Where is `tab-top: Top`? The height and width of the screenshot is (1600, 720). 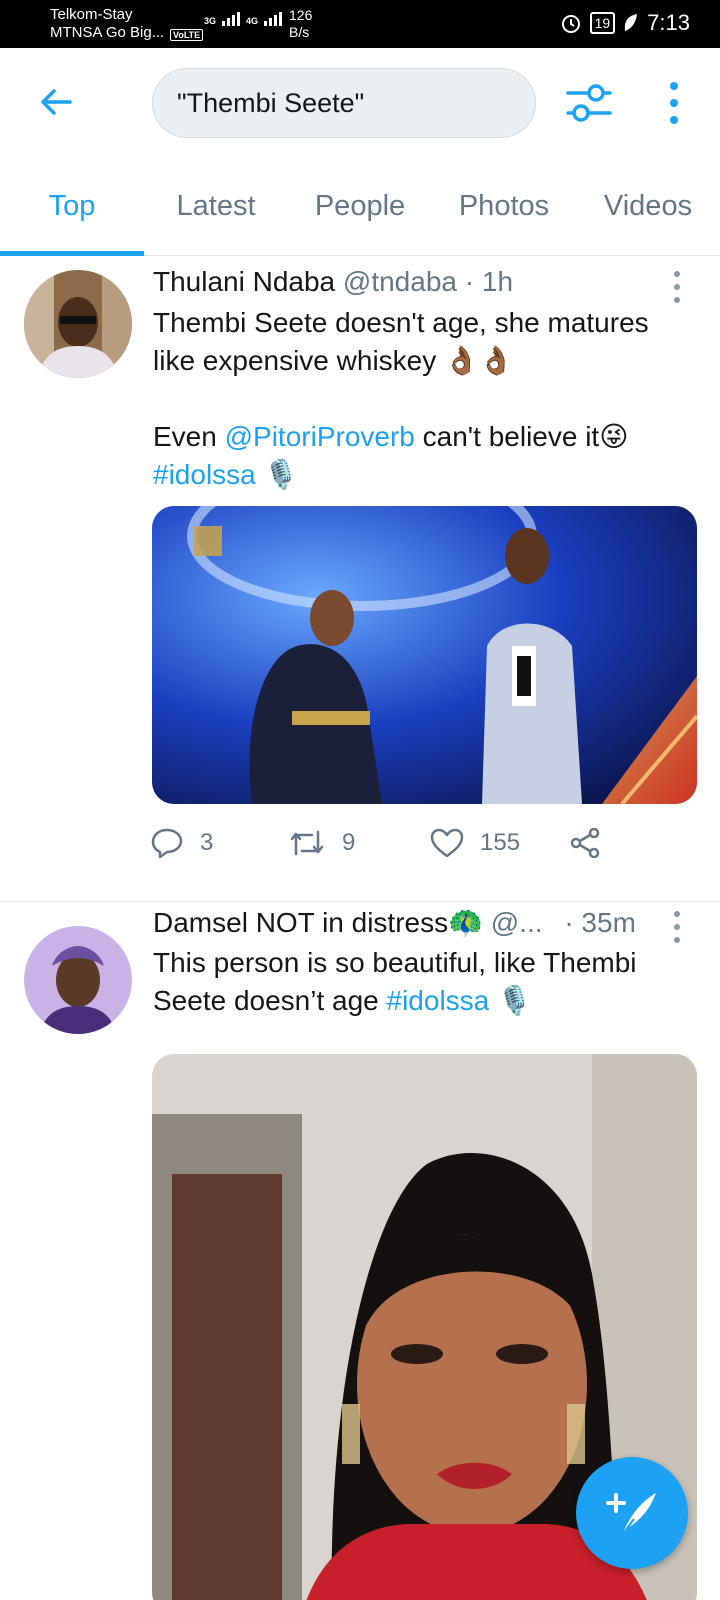
tab-top: Top is located at coordinates (72, 207).